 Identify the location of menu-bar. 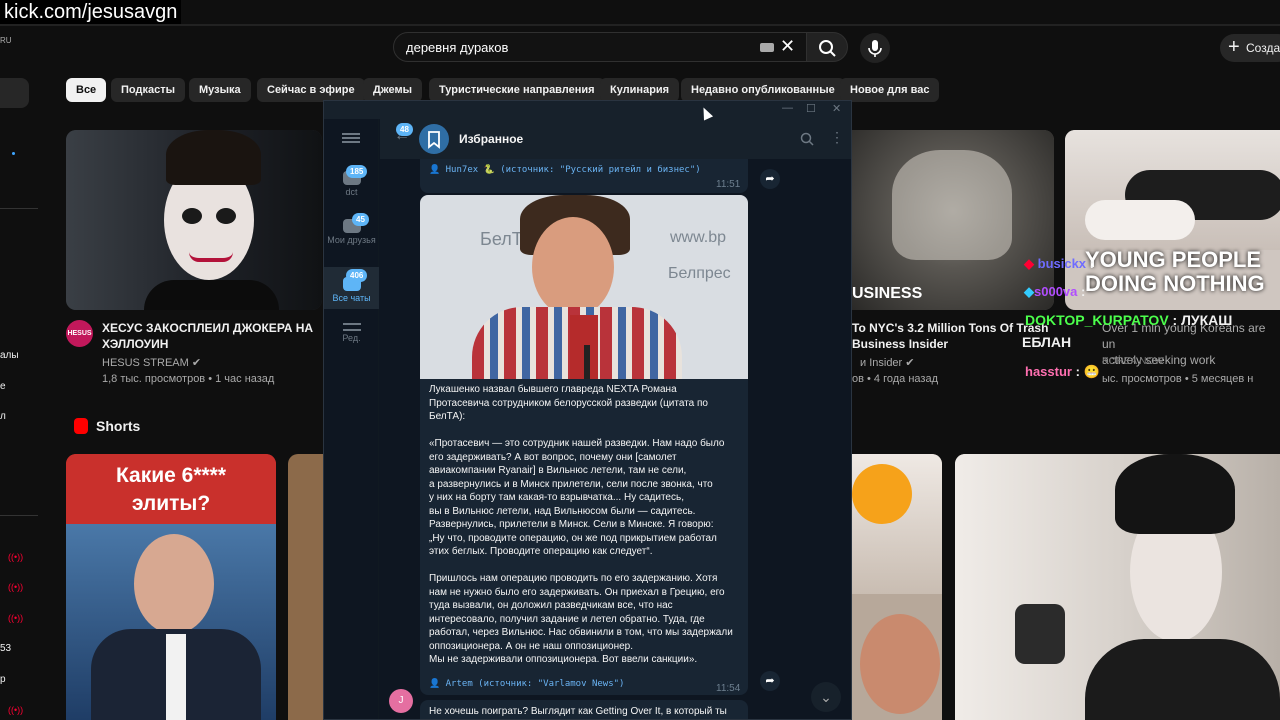
(351, 142).